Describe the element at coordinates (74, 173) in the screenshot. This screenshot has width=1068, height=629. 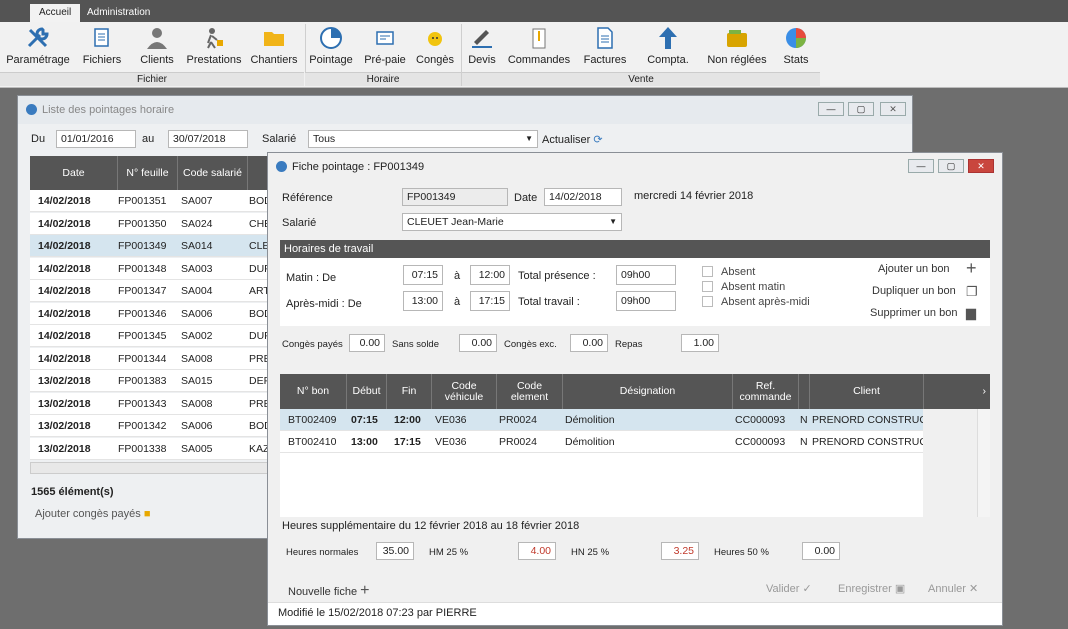
I see `col-date: Date` at that location.